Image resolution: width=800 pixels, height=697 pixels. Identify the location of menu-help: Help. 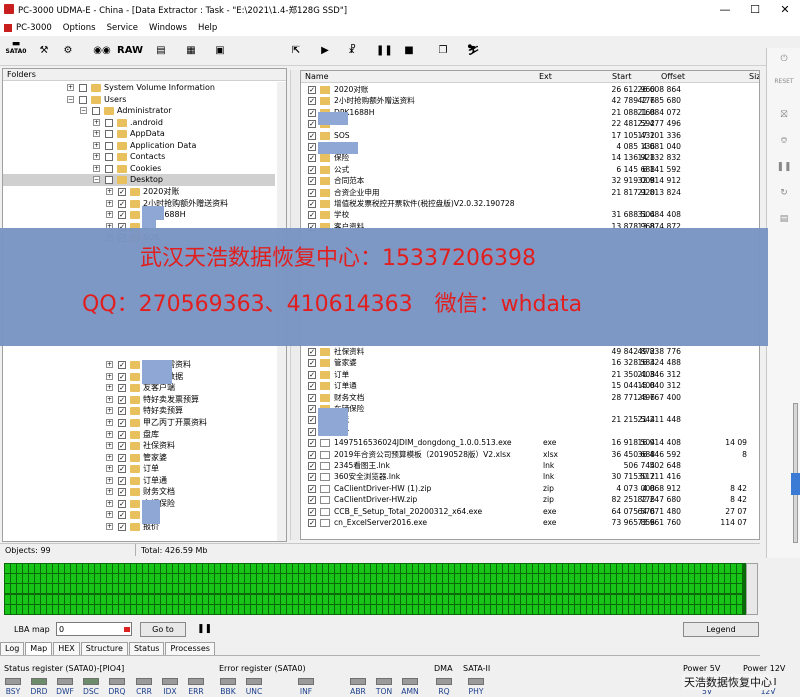
(207, 28).